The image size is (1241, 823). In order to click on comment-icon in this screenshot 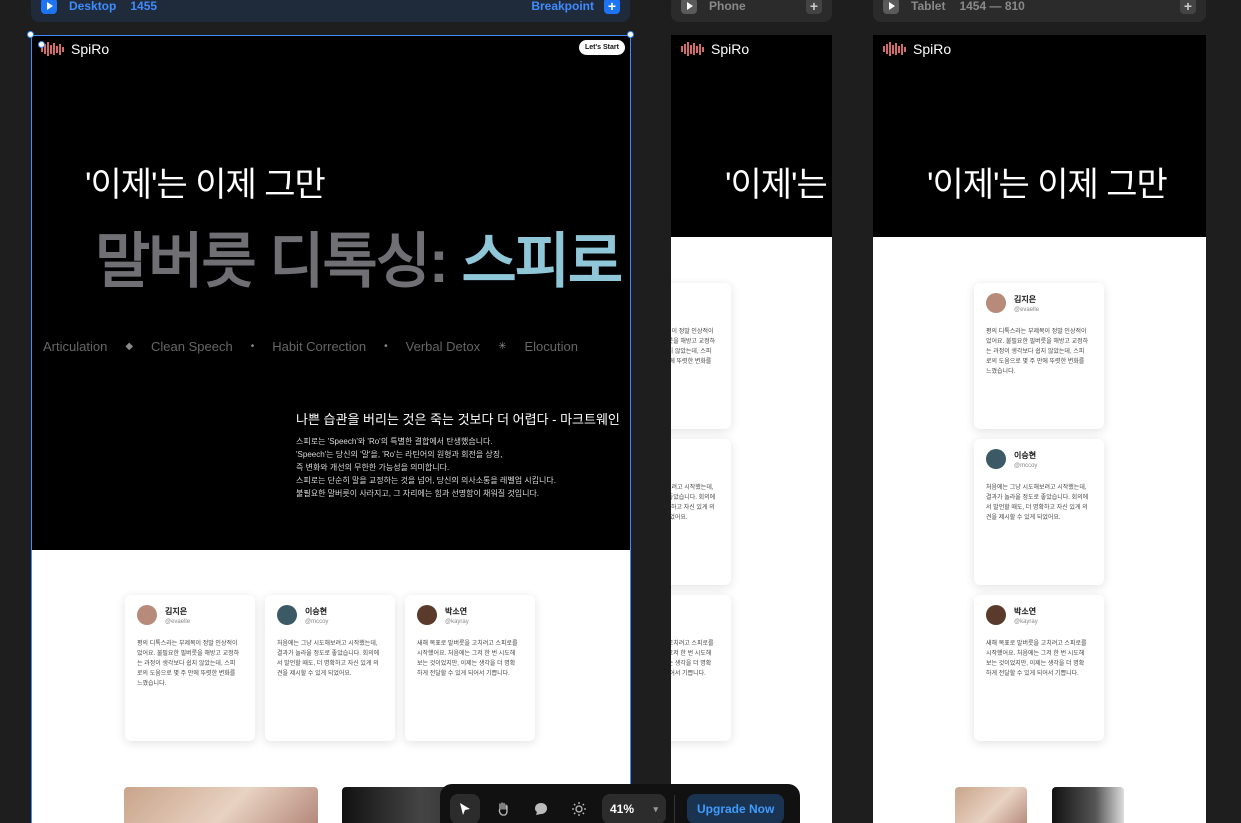, I will do `click(541, 809)`.